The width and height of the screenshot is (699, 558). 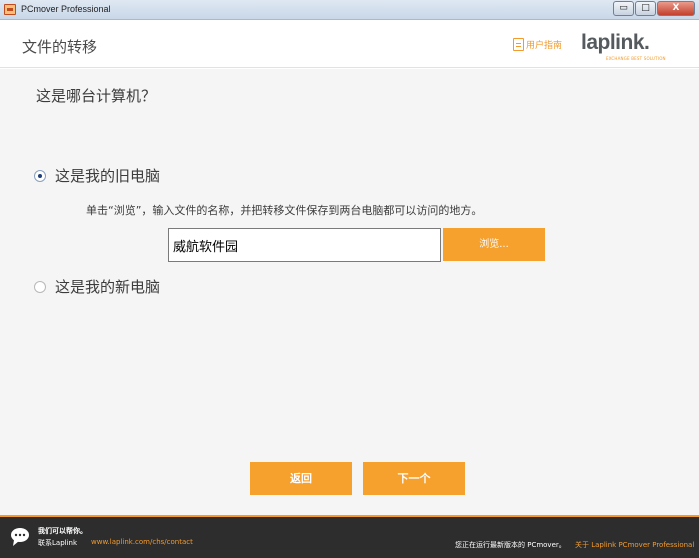 What do you see at coordinates (58, 543) in the screenshot?
I see `contact-label: 联系Laplink` at bounding box center [58, 543].